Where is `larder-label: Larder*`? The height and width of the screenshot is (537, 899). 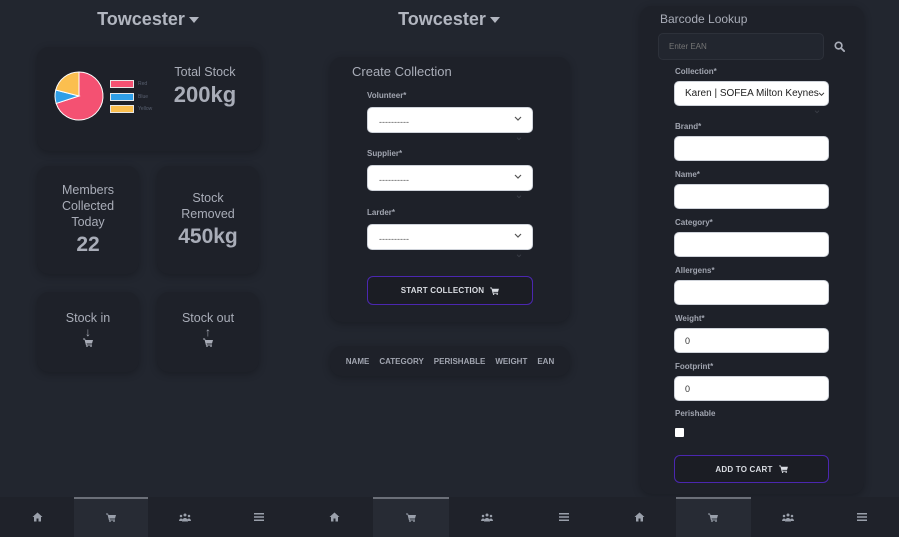
larder-label: Larder* is located at coordinates (381, 212).